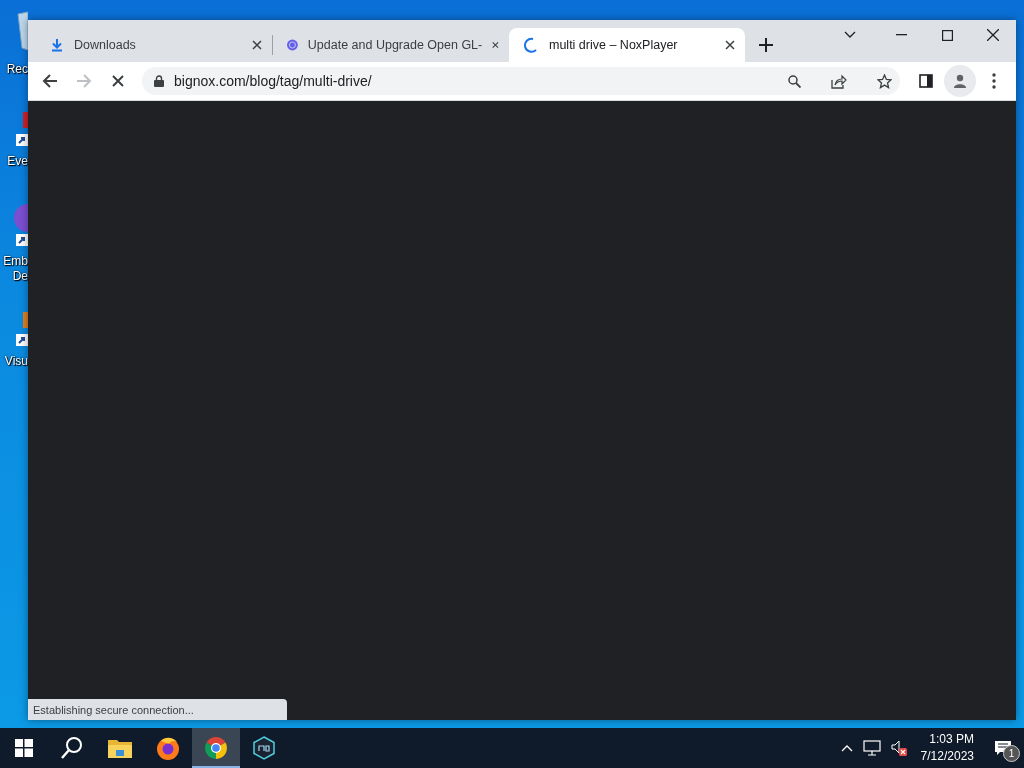 The width and height of the screenshot is (1024, 768). Describe the element at coordinates (391, 45) in the screenshot. I see `browser-tab: Update and Upgrade Open GL-` at that location.